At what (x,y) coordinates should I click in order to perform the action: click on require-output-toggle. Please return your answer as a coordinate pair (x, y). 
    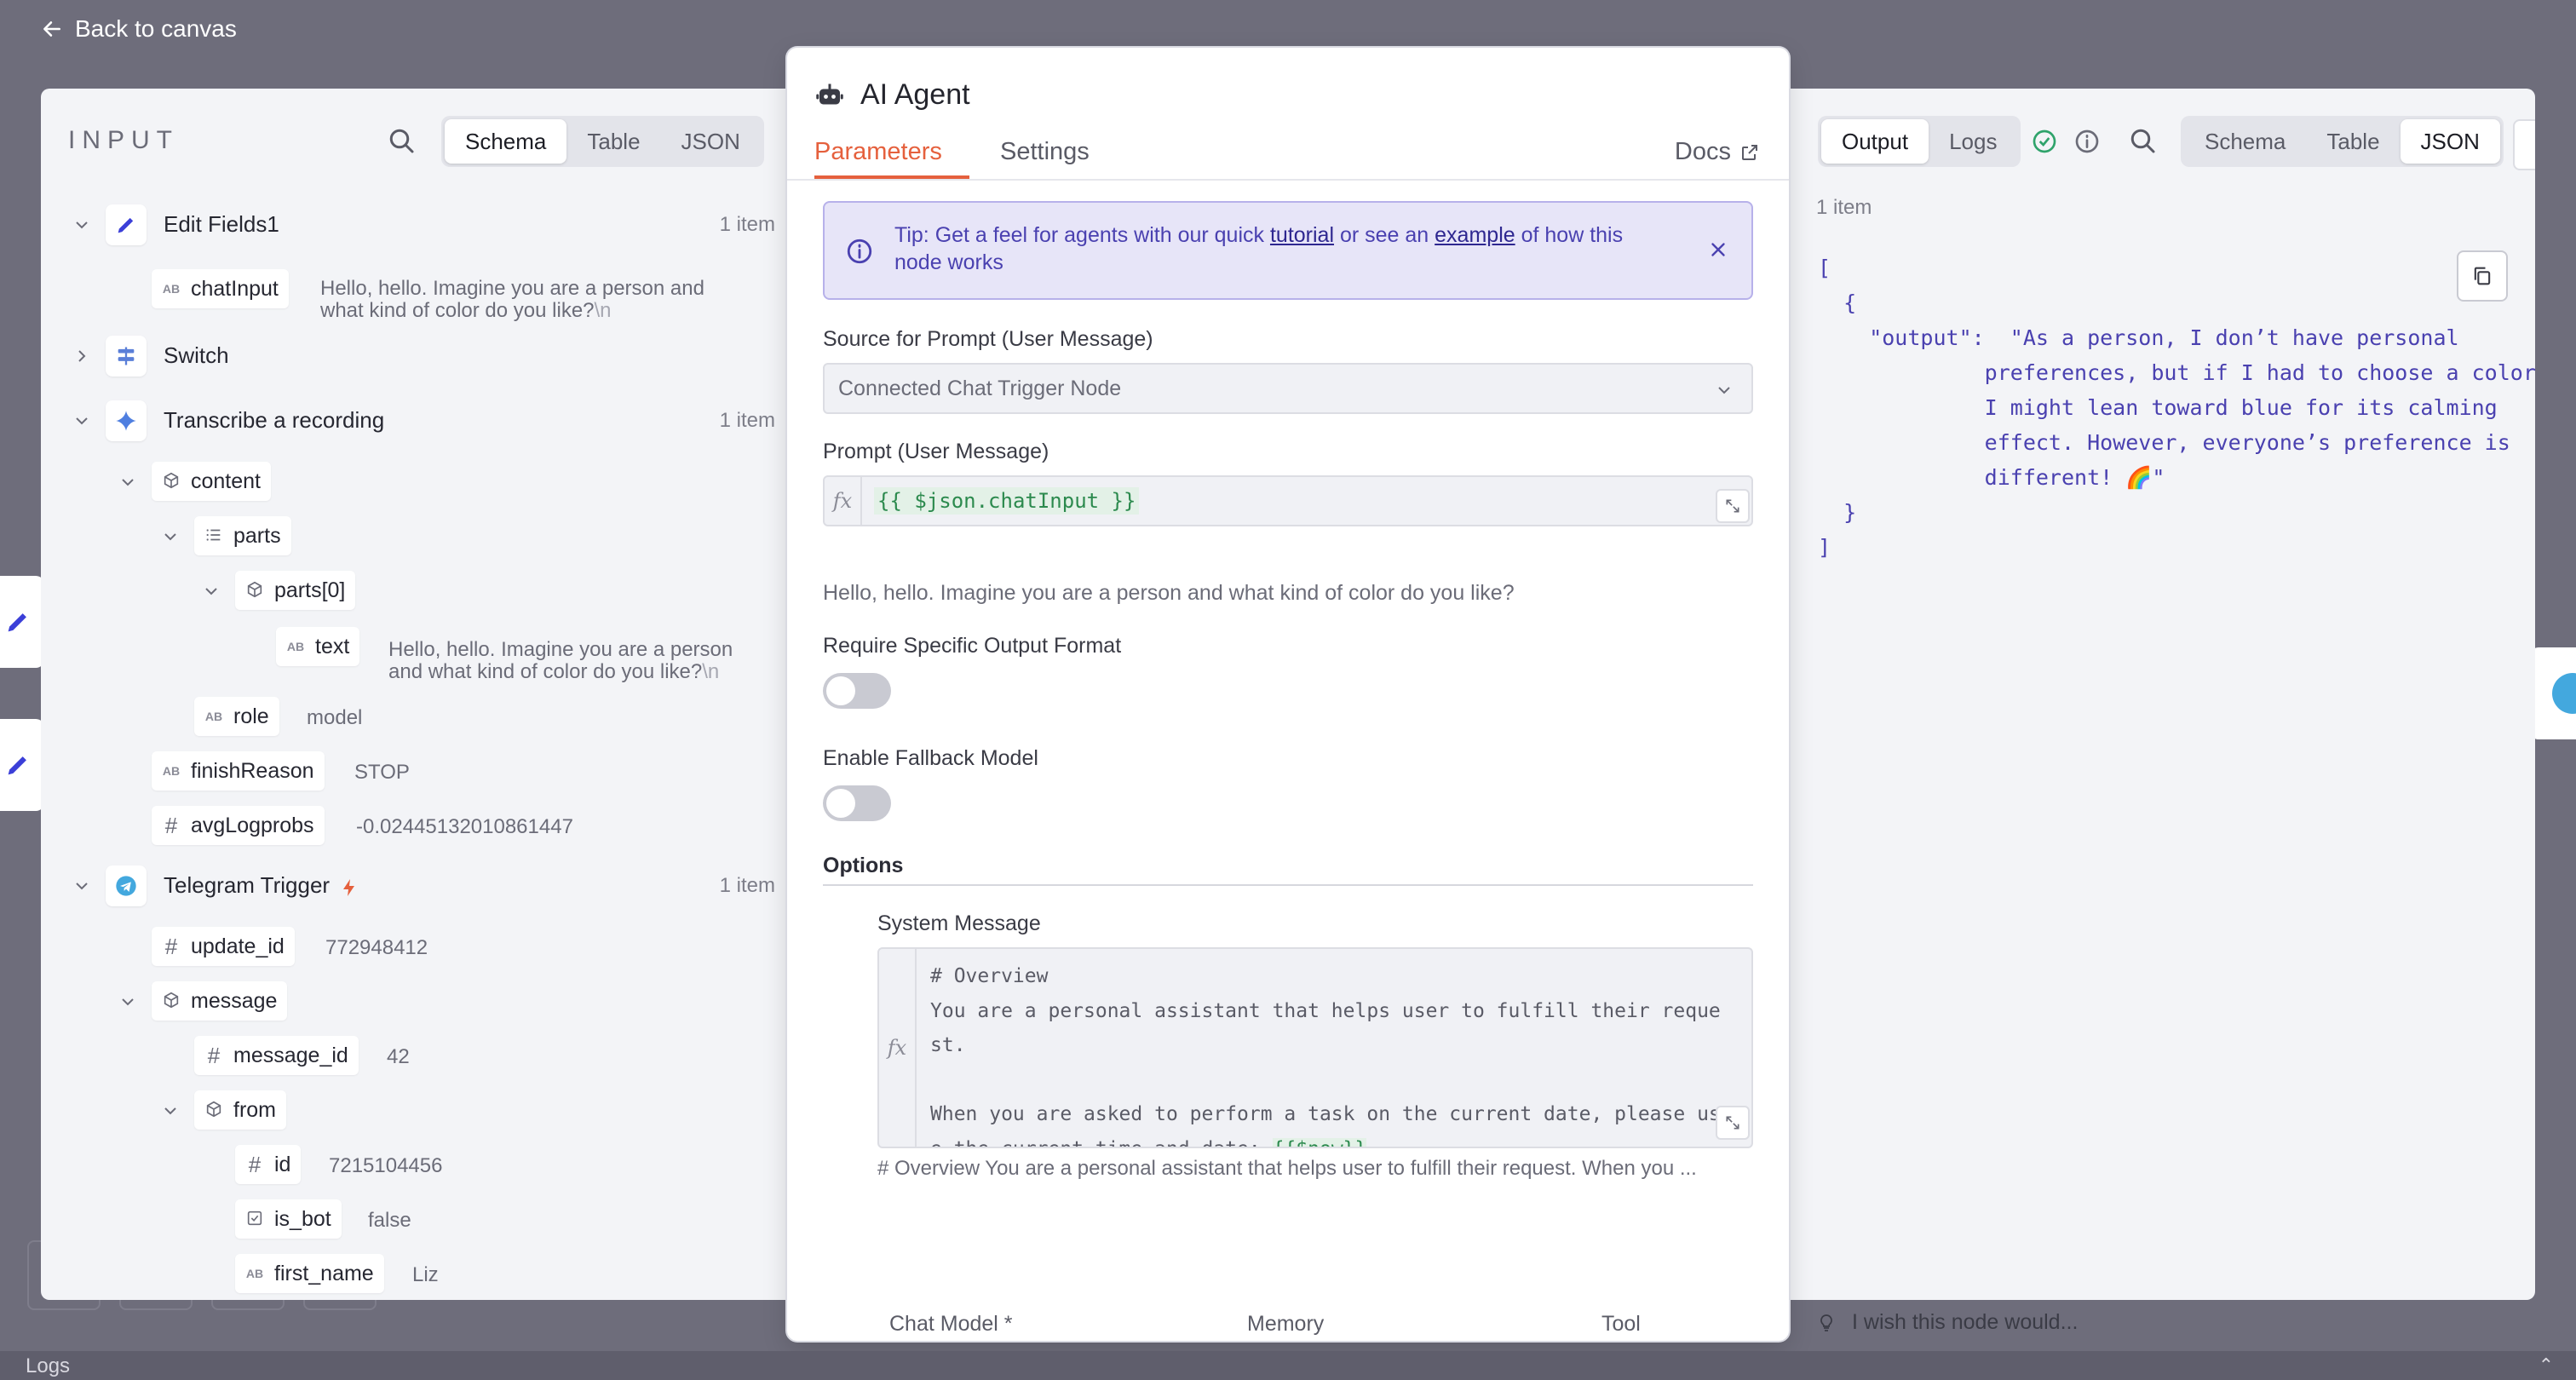
    Looking at the image, I should click on (857, 691).